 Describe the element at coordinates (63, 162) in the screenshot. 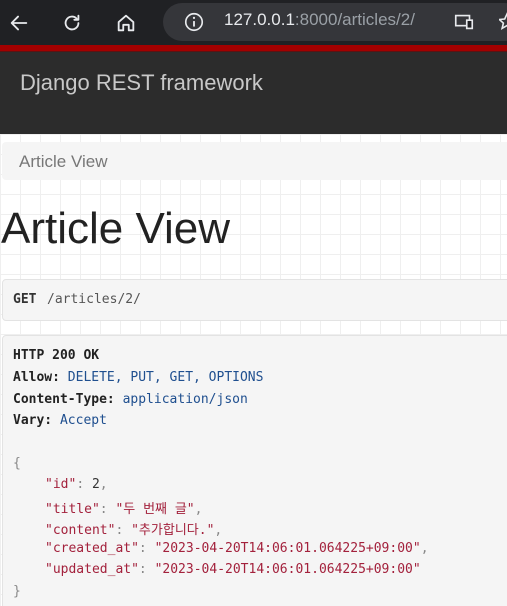

I see `breadcrumb-item-article-view: Article View` at that location.